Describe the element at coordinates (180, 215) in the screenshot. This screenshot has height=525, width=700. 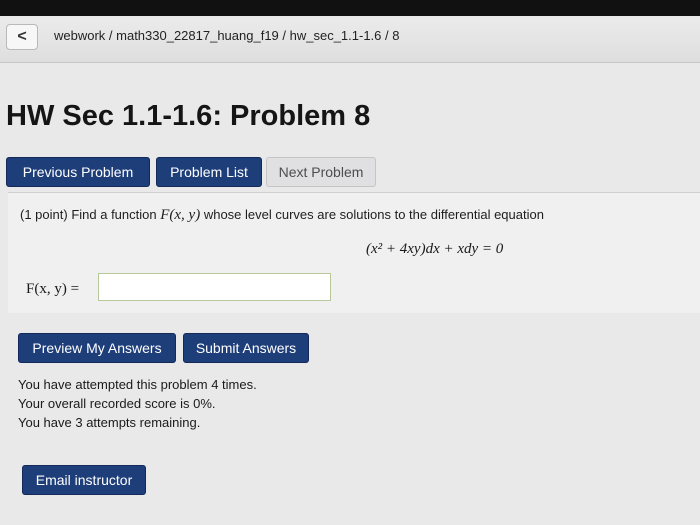
I see `function-symbol: F(x, y)` at that location.